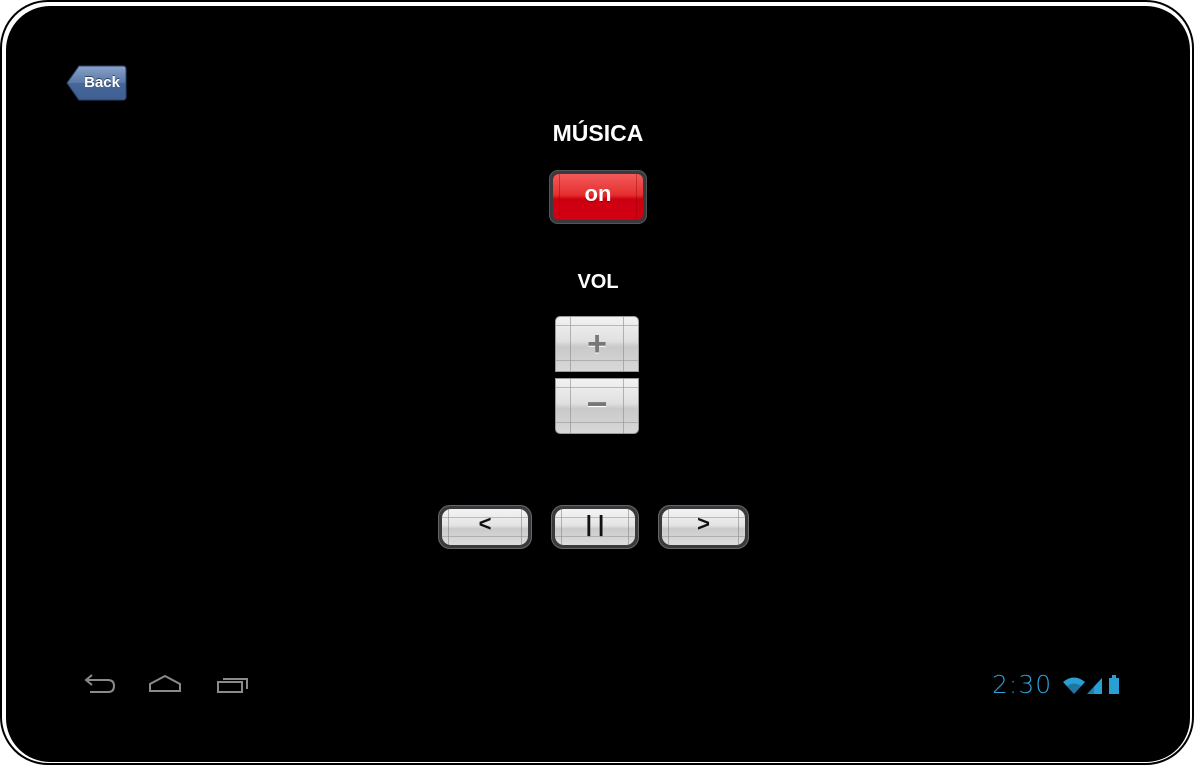  Describe the element at coordinates (1114, 684) in the screenshot. I see `battery-icon` at that location.